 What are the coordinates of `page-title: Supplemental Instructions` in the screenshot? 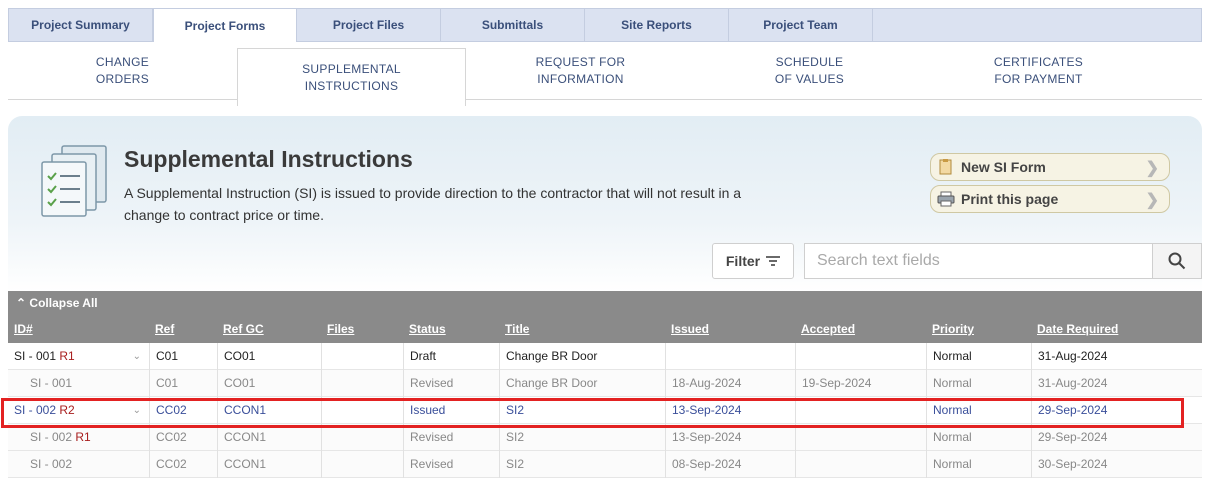 It's located at (268, 159).